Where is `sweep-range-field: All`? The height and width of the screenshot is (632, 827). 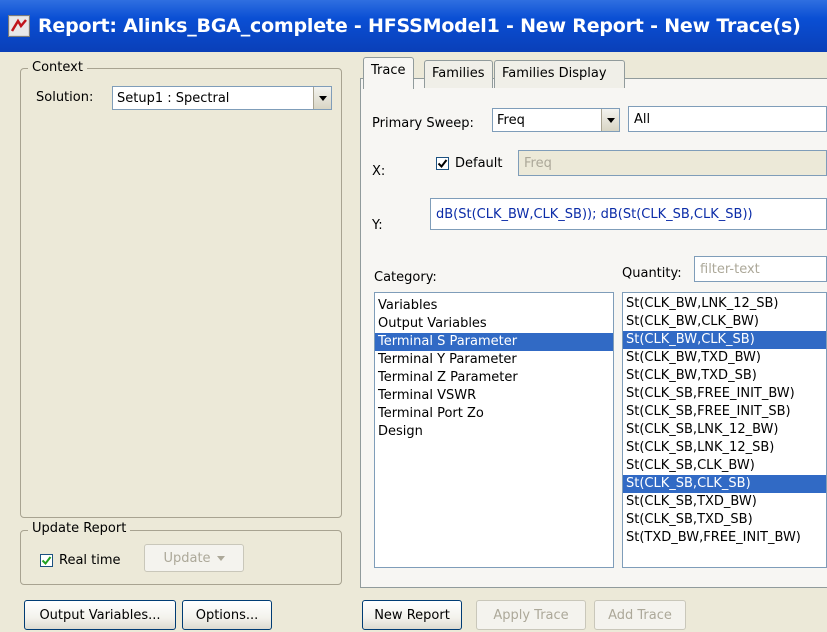
sweep-range-field: All is located at coordinates (727, 119).